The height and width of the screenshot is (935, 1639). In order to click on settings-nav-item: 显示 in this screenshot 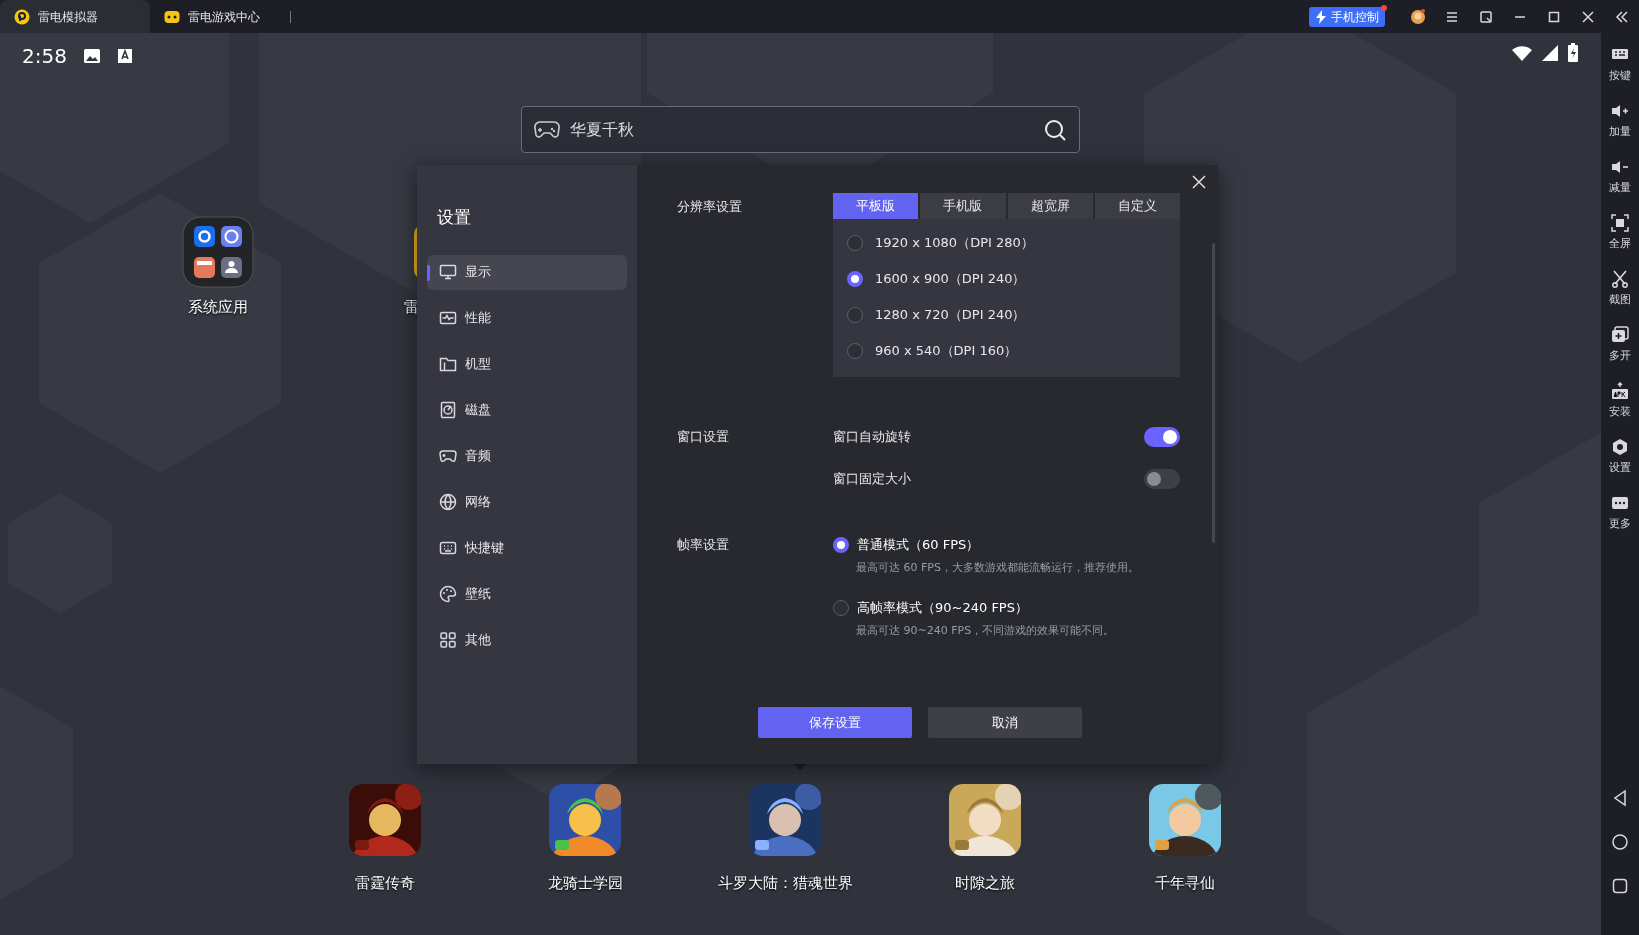, I will do `click(527, 272)`.